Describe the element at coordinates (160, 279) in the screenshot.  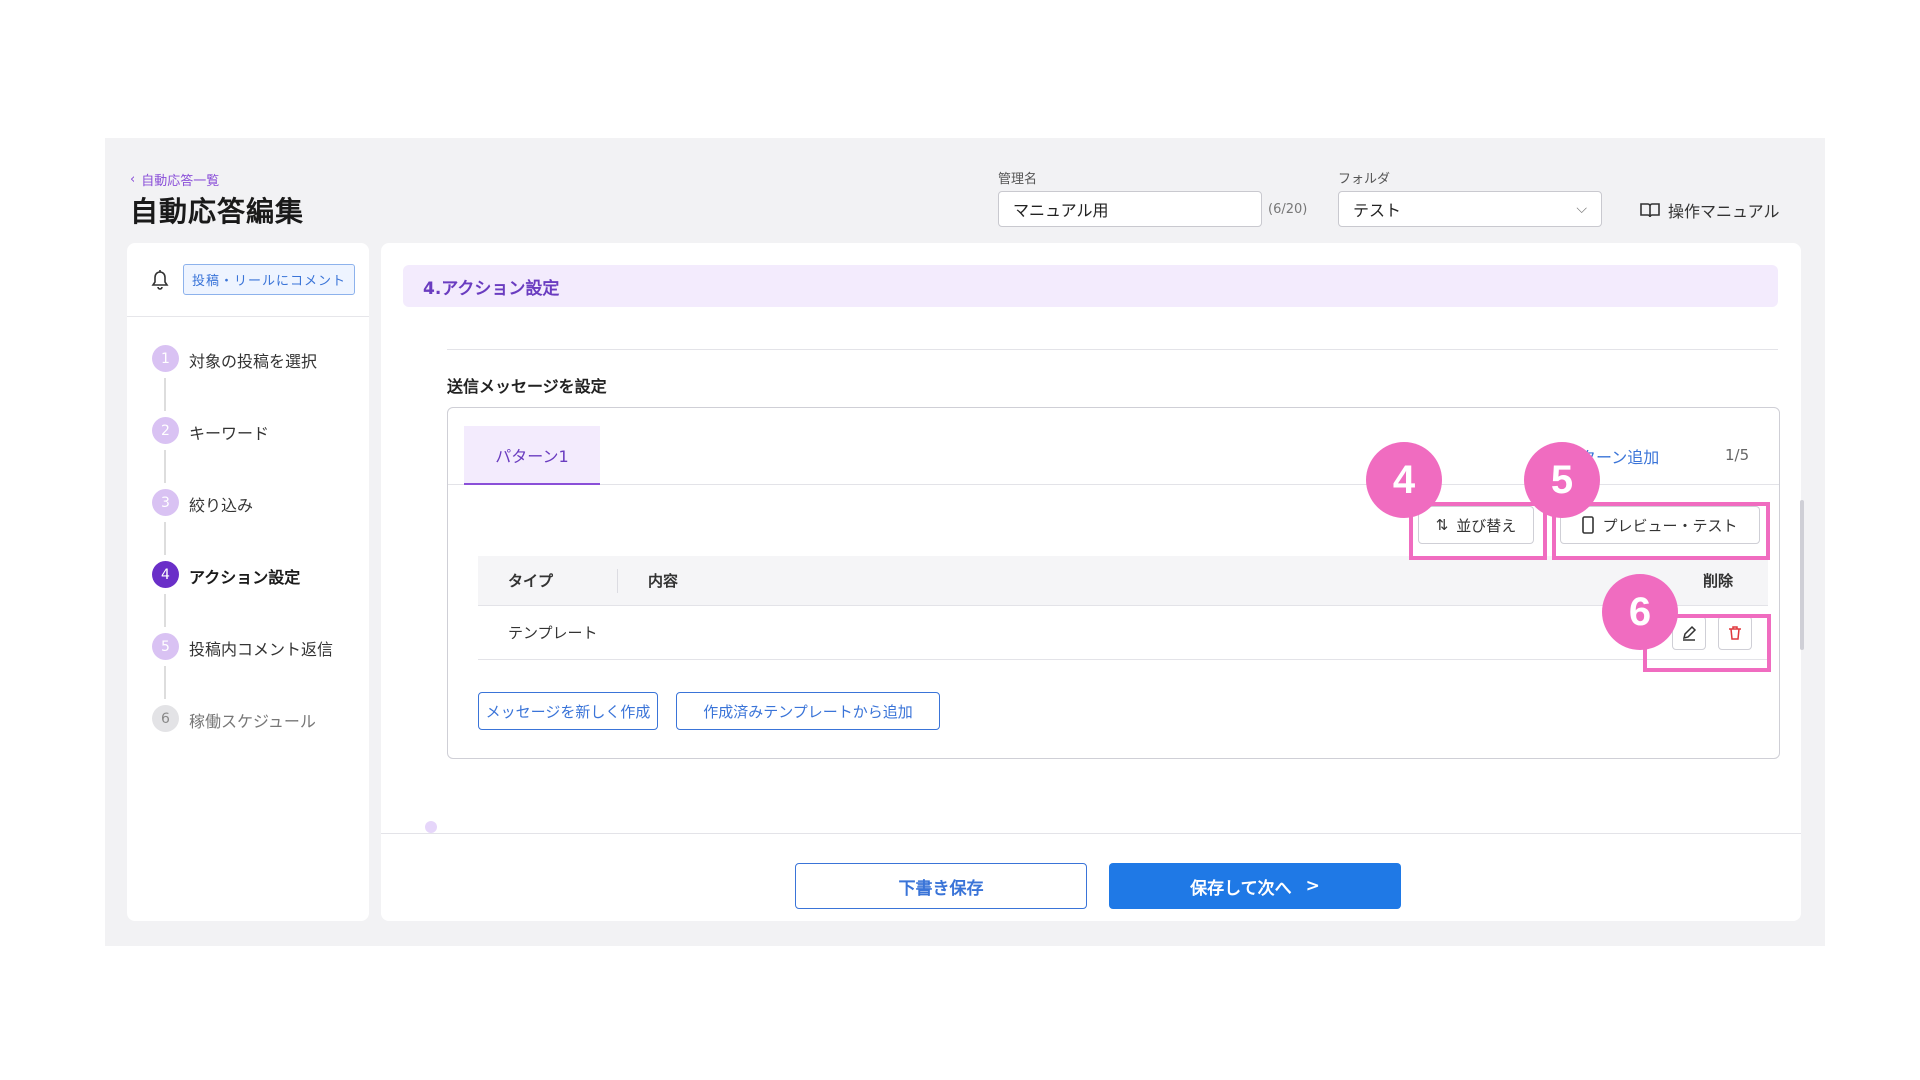
I see `bell-icon` at that location.